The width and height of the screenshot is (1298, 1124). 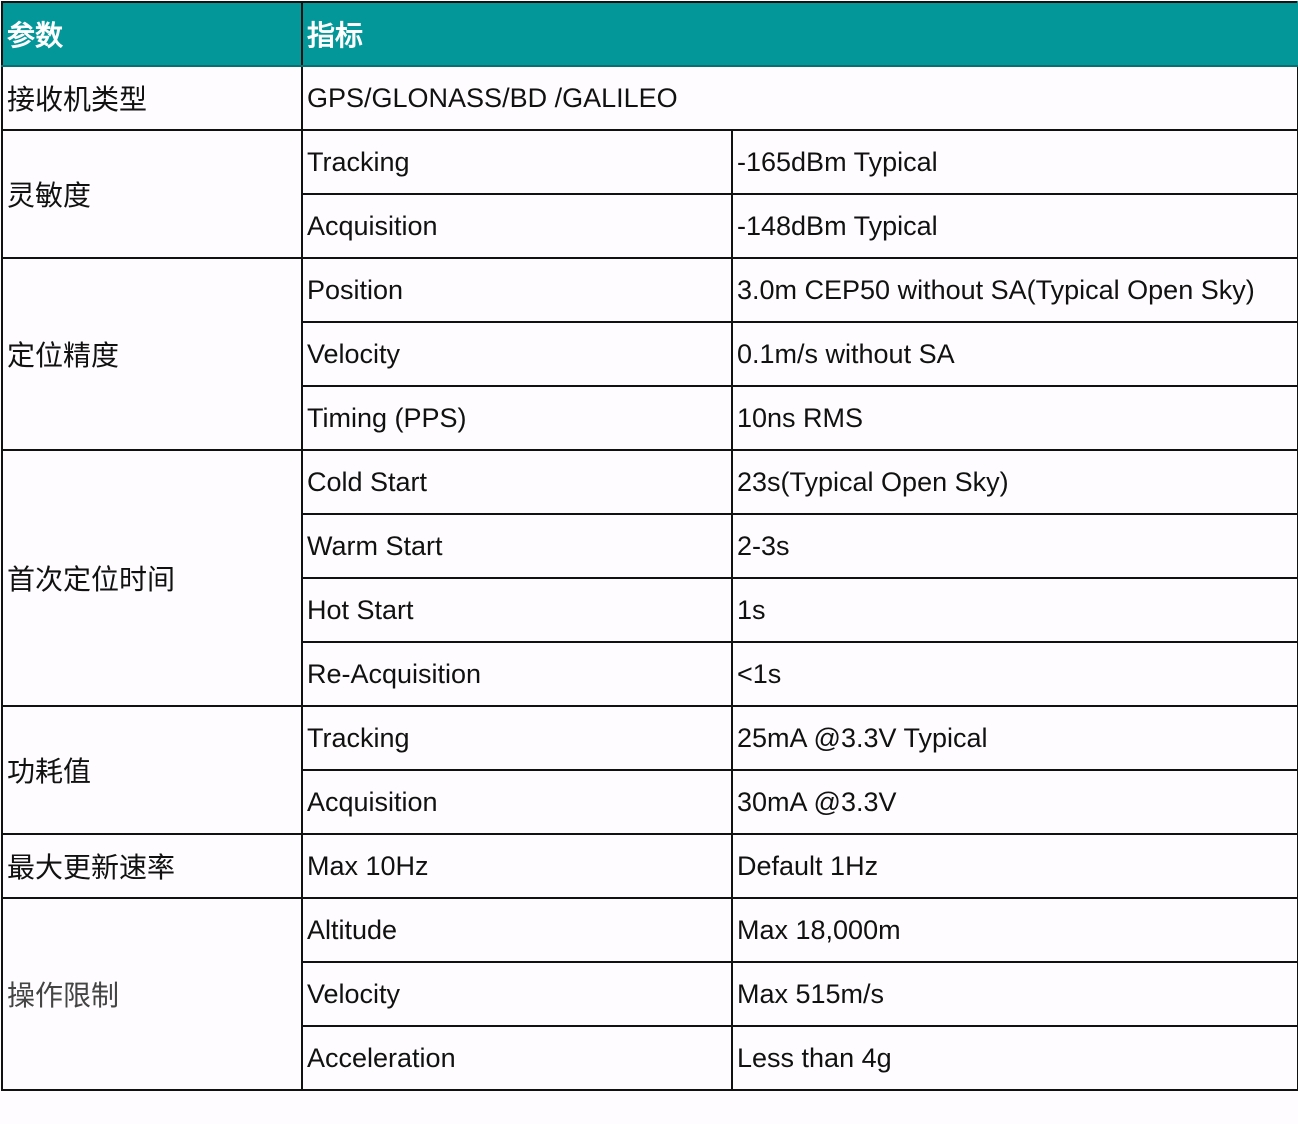 I want to click on value-cell: 1s, so click(x=1014, y=610).